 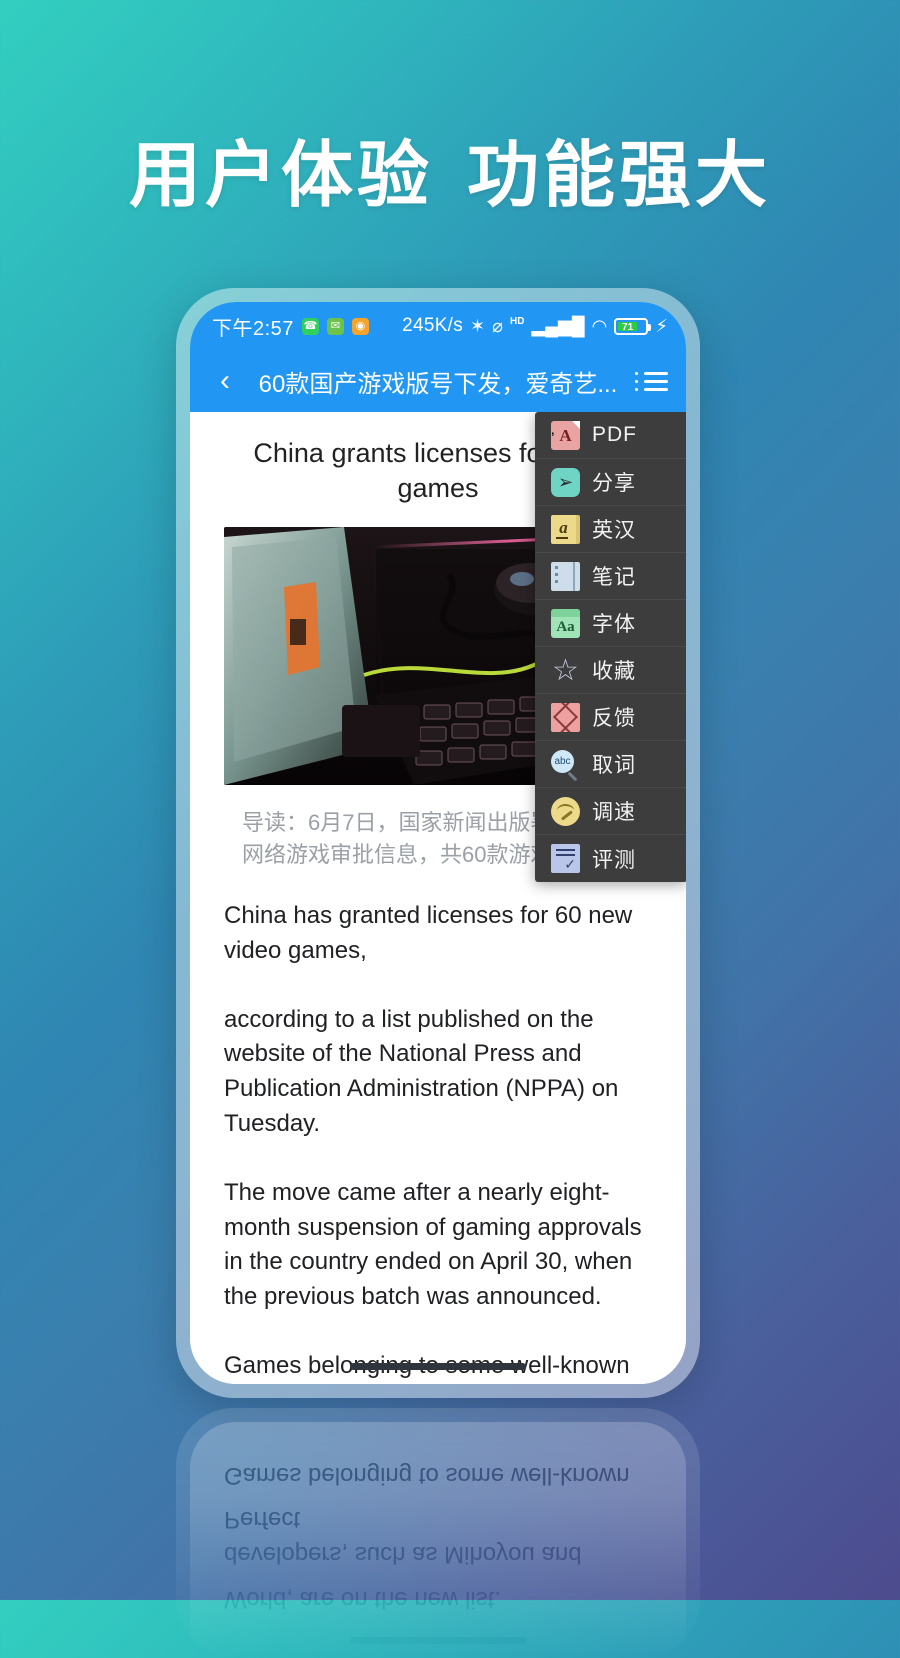 I want to click on menu-list-icon, so click(x=651, y=381).